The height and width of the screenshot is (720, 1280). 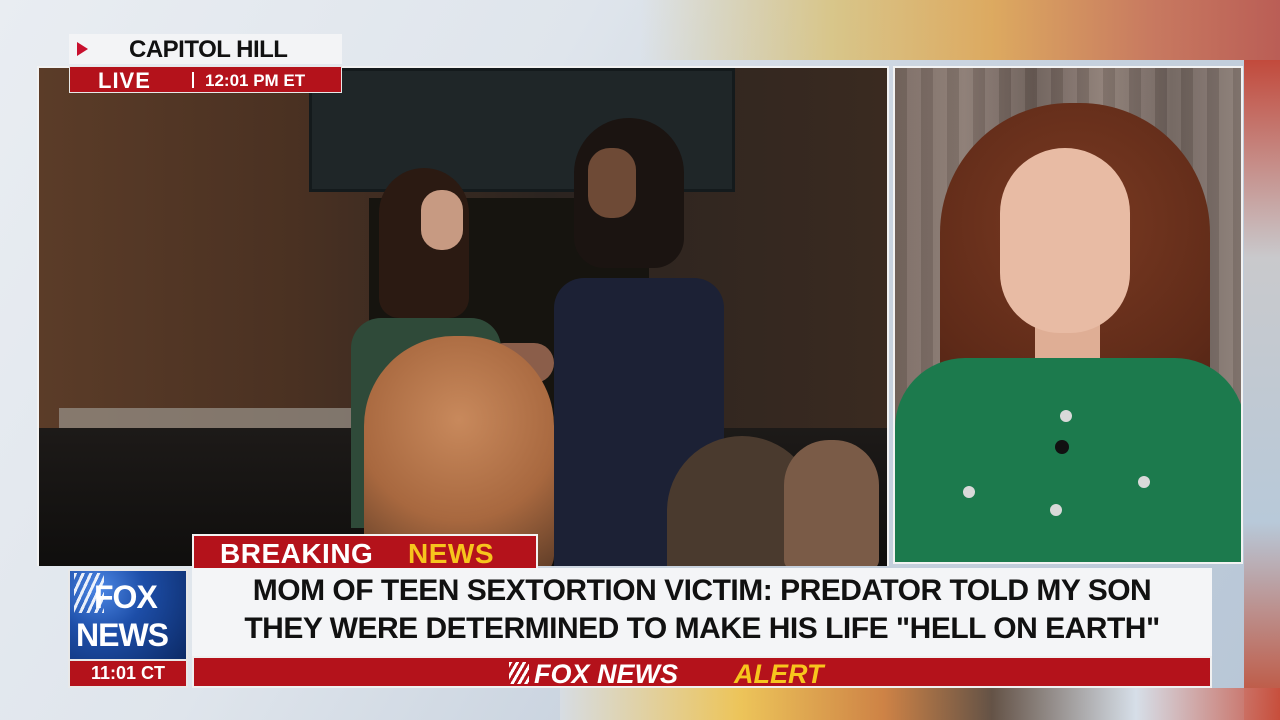 What do you see at coordinates (920, 704) in the screenshot?
I see `background-glow-bottom` at bounding box center [920, 704].